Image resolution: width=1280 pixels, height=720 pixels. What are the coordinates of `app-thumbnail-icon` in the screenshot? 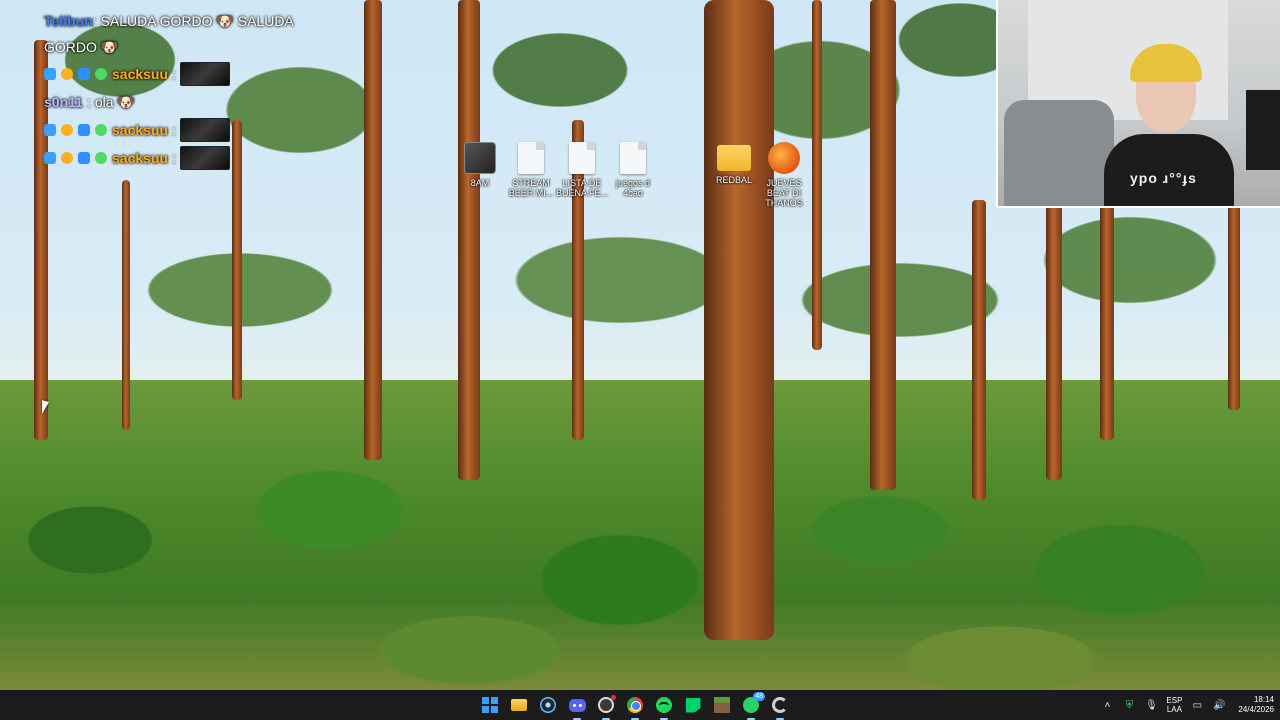 It's located at (480, 158).